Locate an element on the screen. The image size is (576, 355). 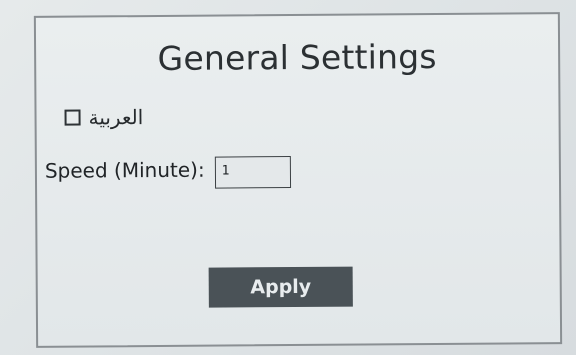
apply-button: Apply is located at coordinates (280, 287).